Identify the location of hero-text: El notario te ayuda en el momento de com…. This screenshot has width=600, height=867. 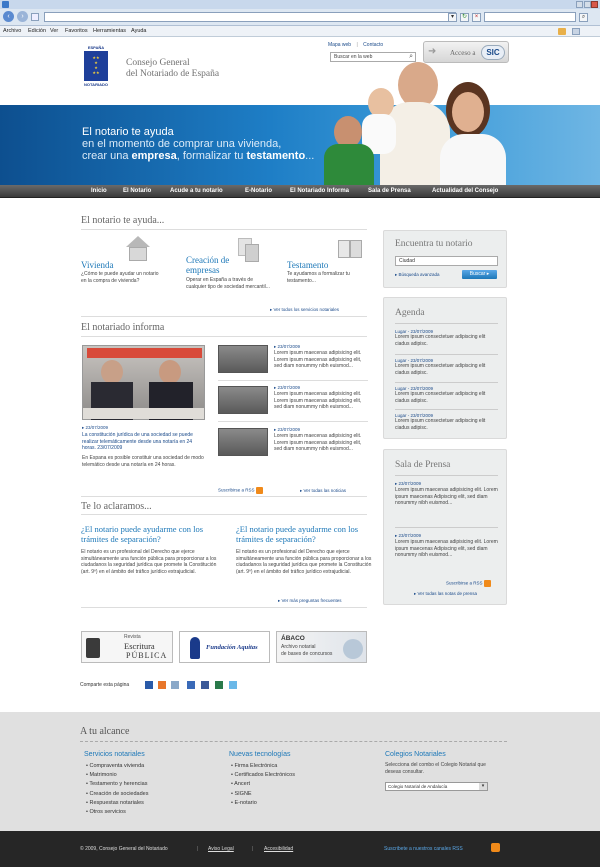
(198, 144).